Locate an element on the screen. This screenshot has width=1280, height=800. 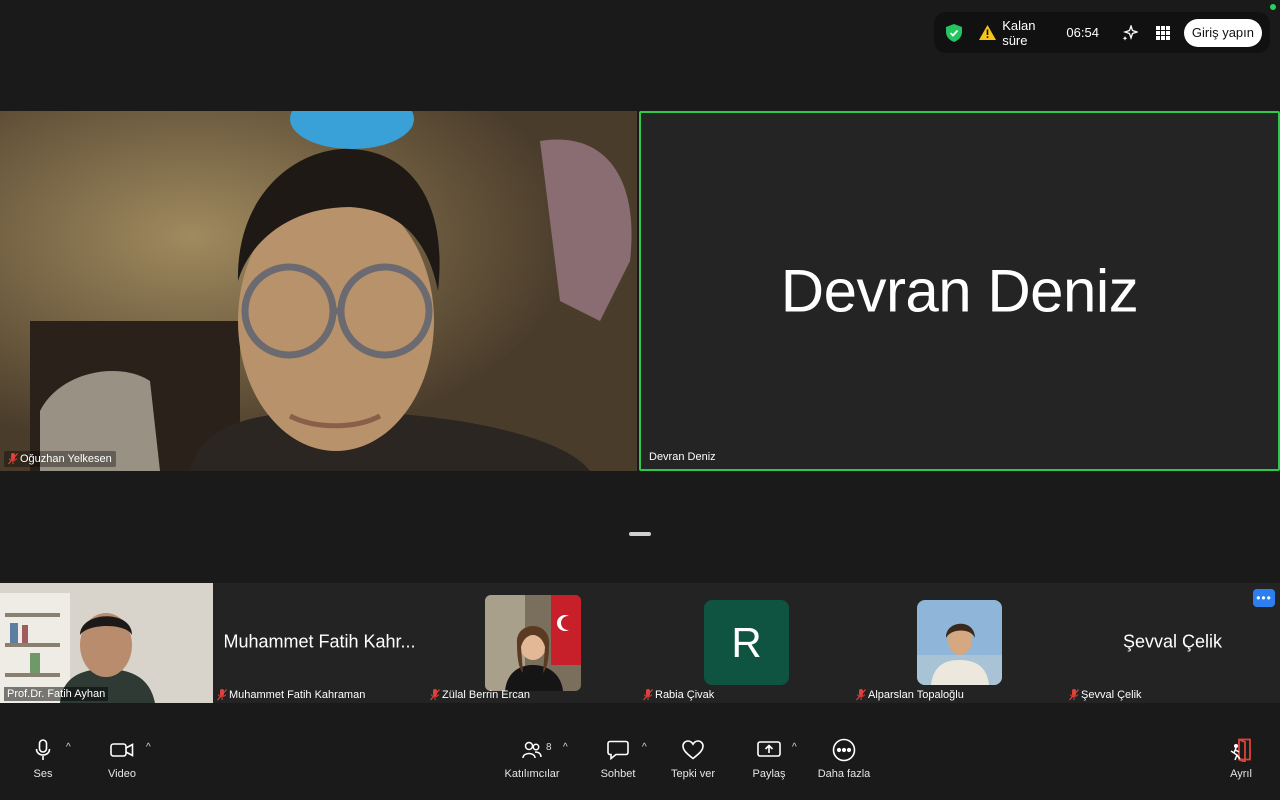
participant-label: Zülal Berrin Ercan is located at coordinates (480, 695).